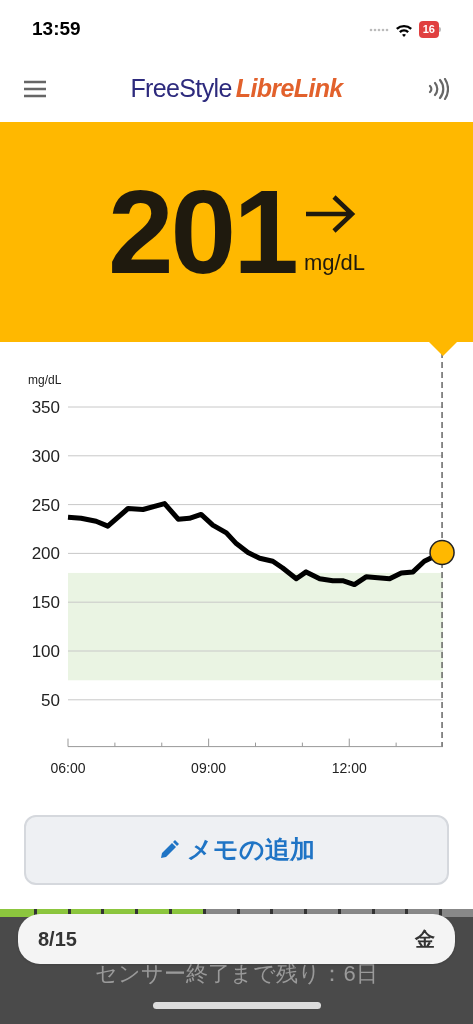 This screenshot has width=473, height=1024. What do you see at coordinates (236, 850) in the screenshot?
I see `add-memo-button: メモの追加` at bounding box center [236, 850].